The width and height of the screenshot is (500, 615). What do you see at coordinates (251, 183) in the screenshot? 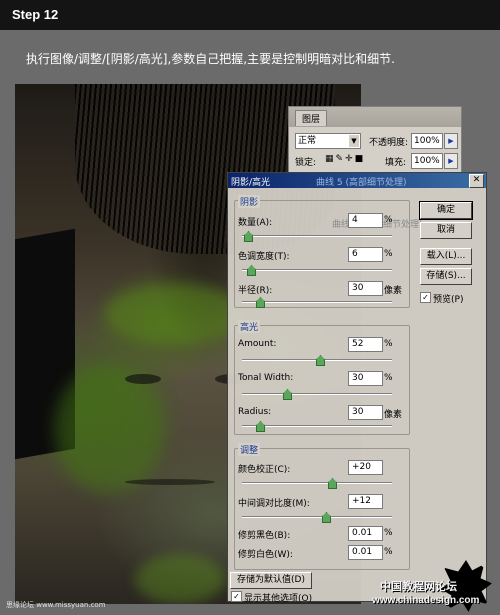
I see `dialog-title: 阴影/高光` at bounding box center [251, 183].